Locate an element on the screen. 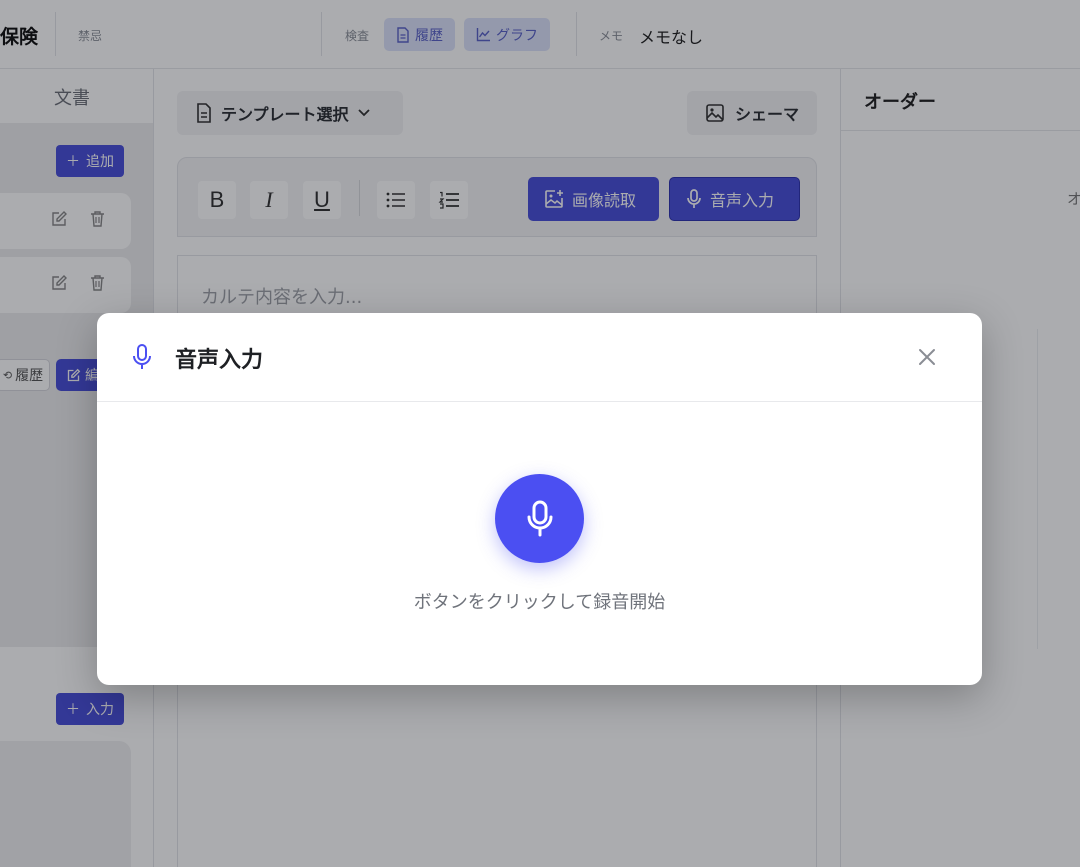 The width and height of the screenshot is (1080, 867). dialog-title: 音声入力 is located at coordinates (219, 360).